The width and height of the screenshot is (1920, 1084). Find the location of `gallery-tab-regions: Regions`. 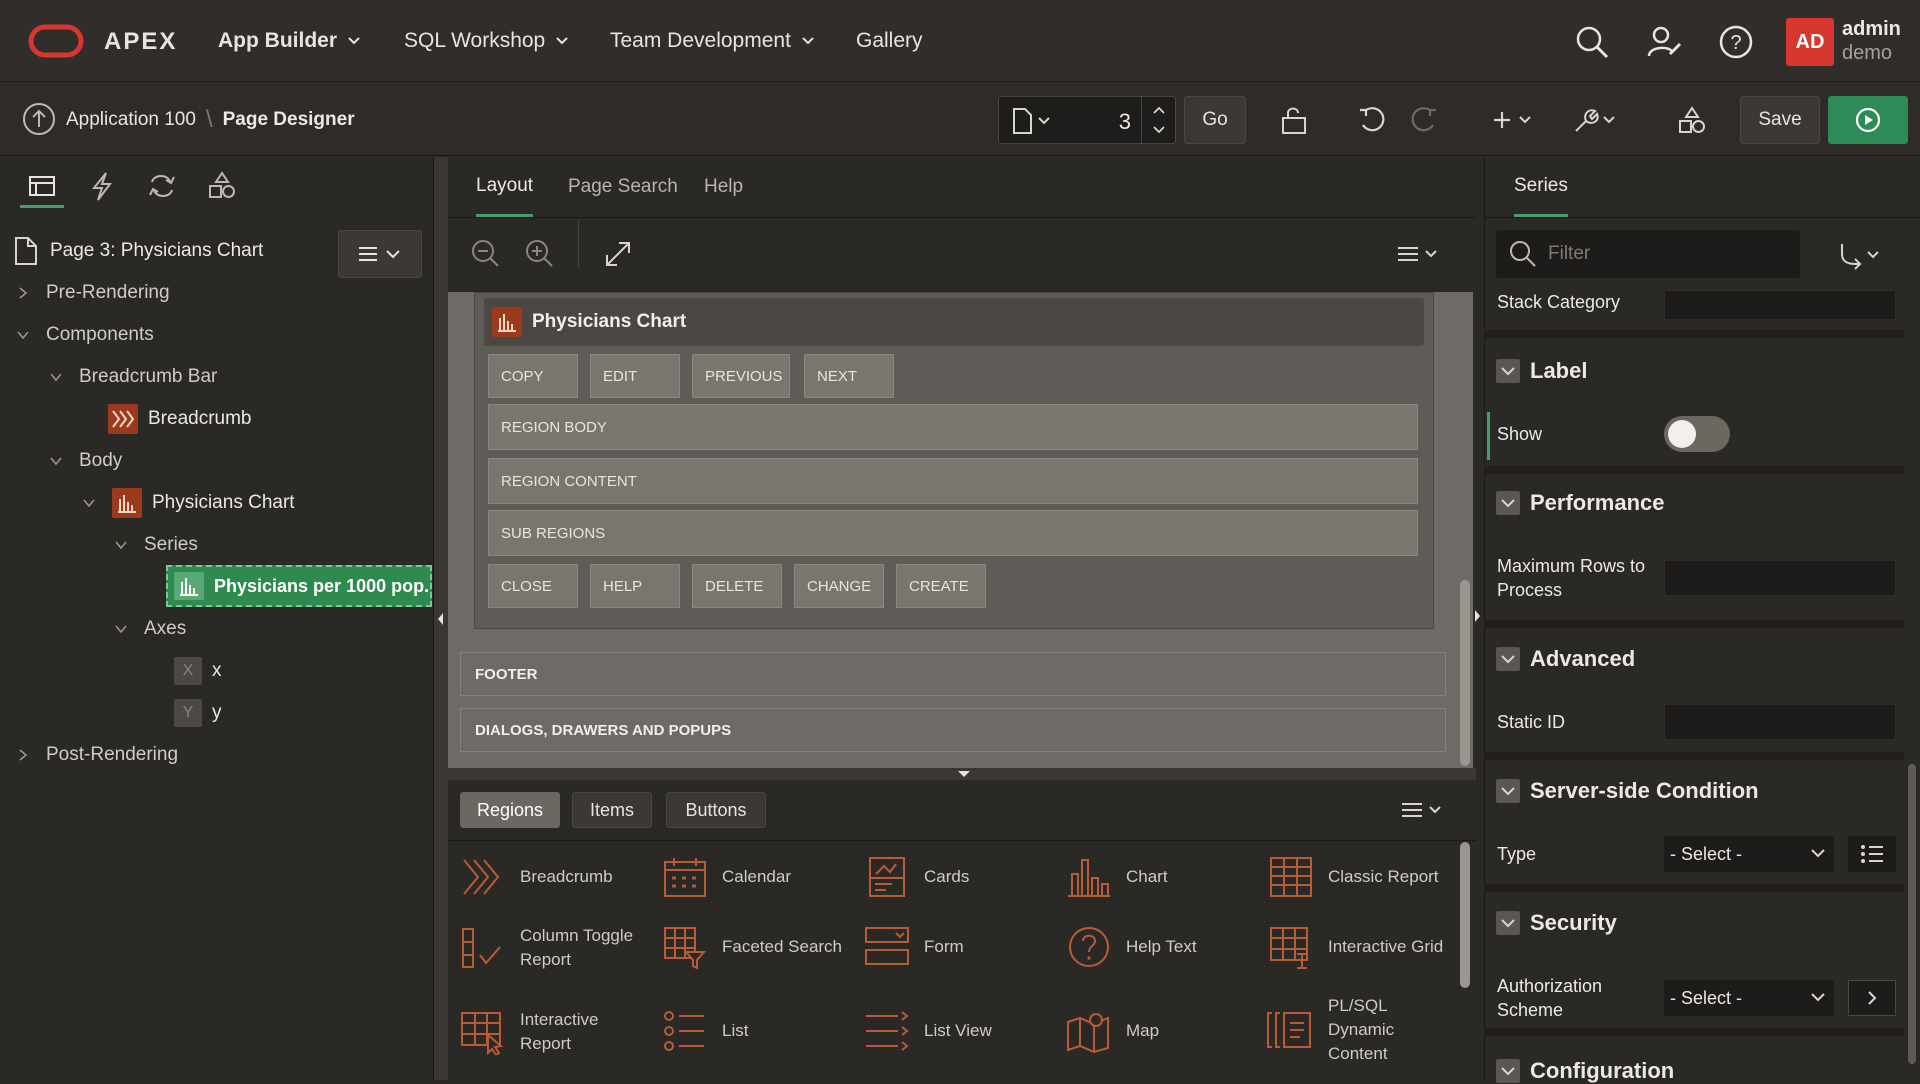

gallery-tab-regions: Regions is located at coordinates (510, 810).